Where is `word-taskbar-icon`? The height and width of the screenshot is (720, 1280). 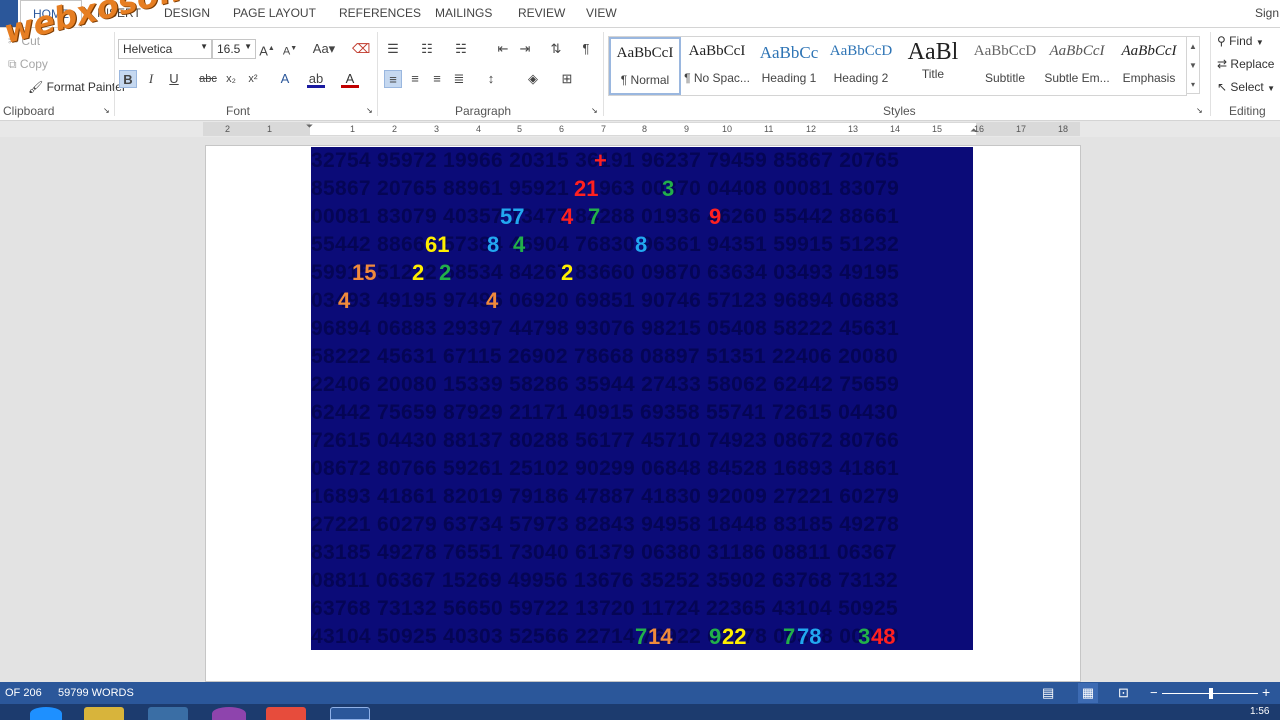
word-taskbar-icon is located at coordinates (350, 713).